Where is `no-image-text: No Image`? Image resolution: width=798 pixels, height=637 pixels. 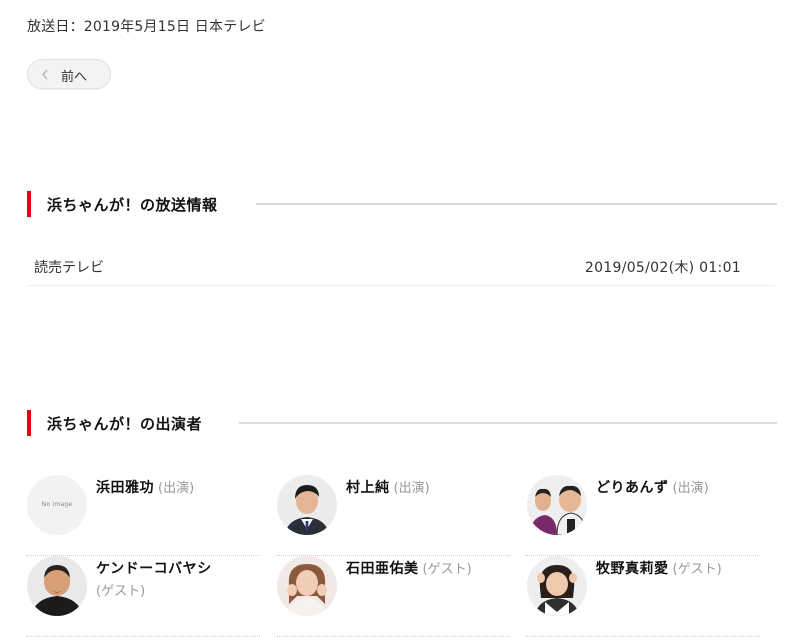
no-image-text: No Image is located at coordinates (57, 504).